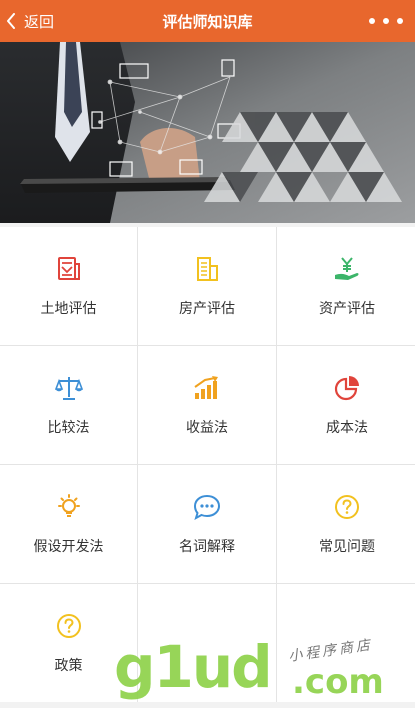  I want to click on menu-item-label: 房产评估, so click(207, 308).